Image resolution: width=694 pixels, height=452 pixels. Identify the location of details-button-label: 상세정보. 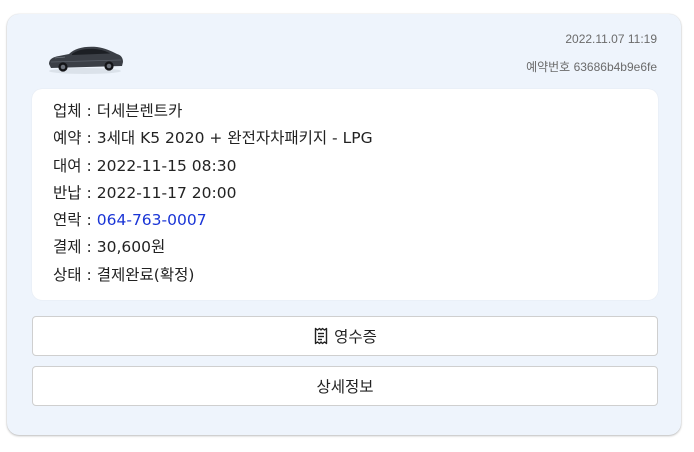
(345, 387).